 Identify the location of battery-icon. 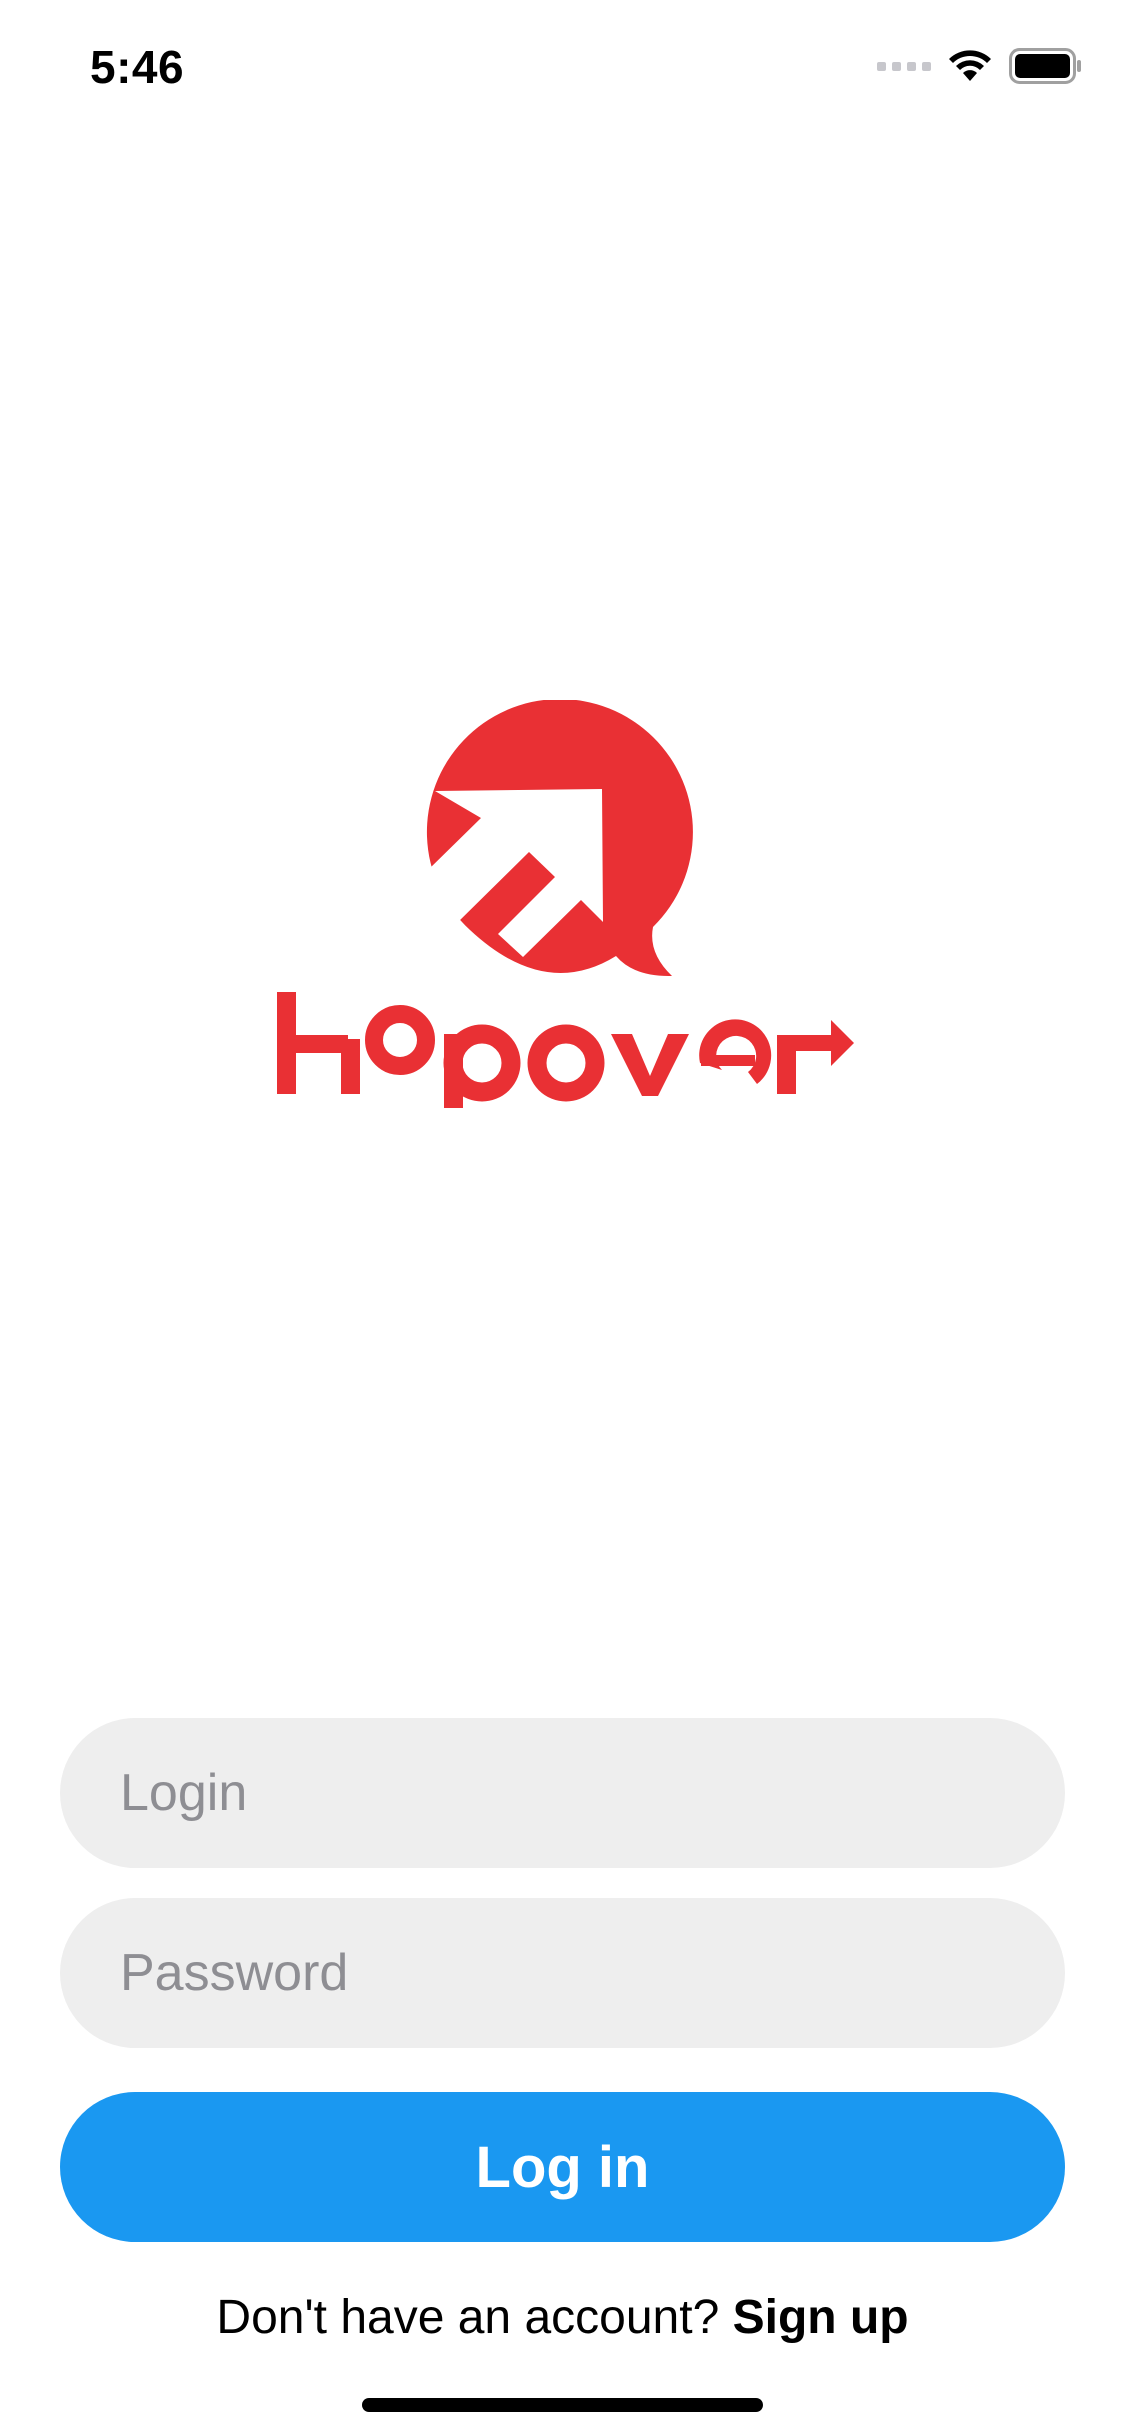
(1045, 66).